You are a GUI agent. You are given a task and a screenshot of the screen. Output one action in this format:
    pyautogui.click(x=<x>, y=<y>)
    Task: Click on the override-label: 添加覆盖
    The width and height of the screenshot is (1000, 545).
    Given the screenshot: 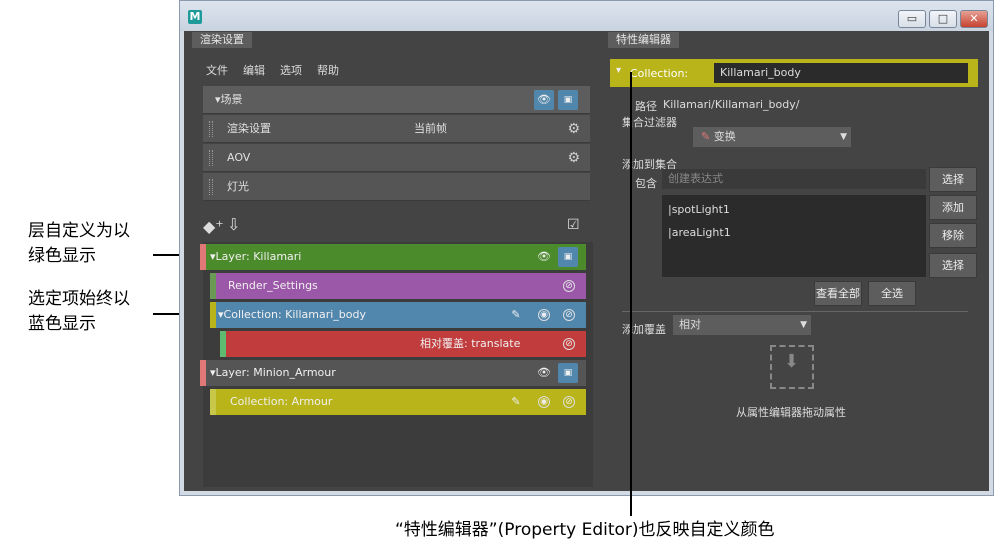 What is the action you would take?
    pyautogui.click(x=644, y=329)
    